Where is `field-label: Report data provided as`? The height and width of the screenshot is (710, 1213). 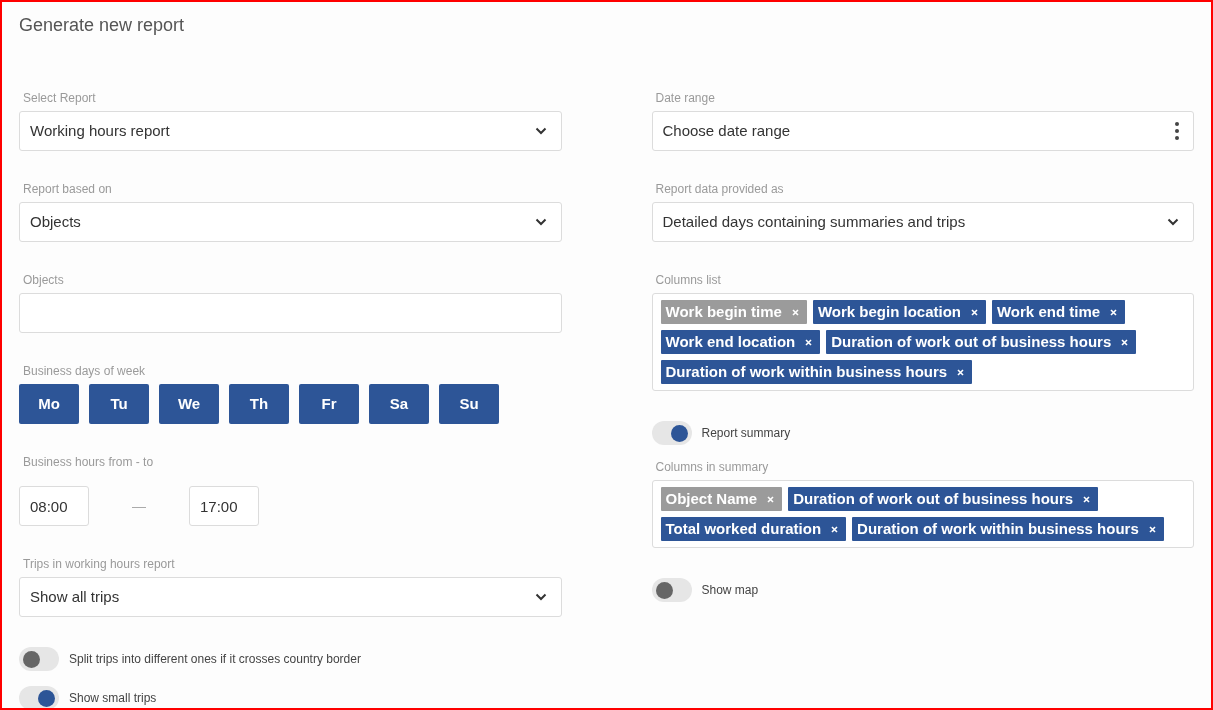
field-label: Report data provided as is located at coordinates (719, 189).